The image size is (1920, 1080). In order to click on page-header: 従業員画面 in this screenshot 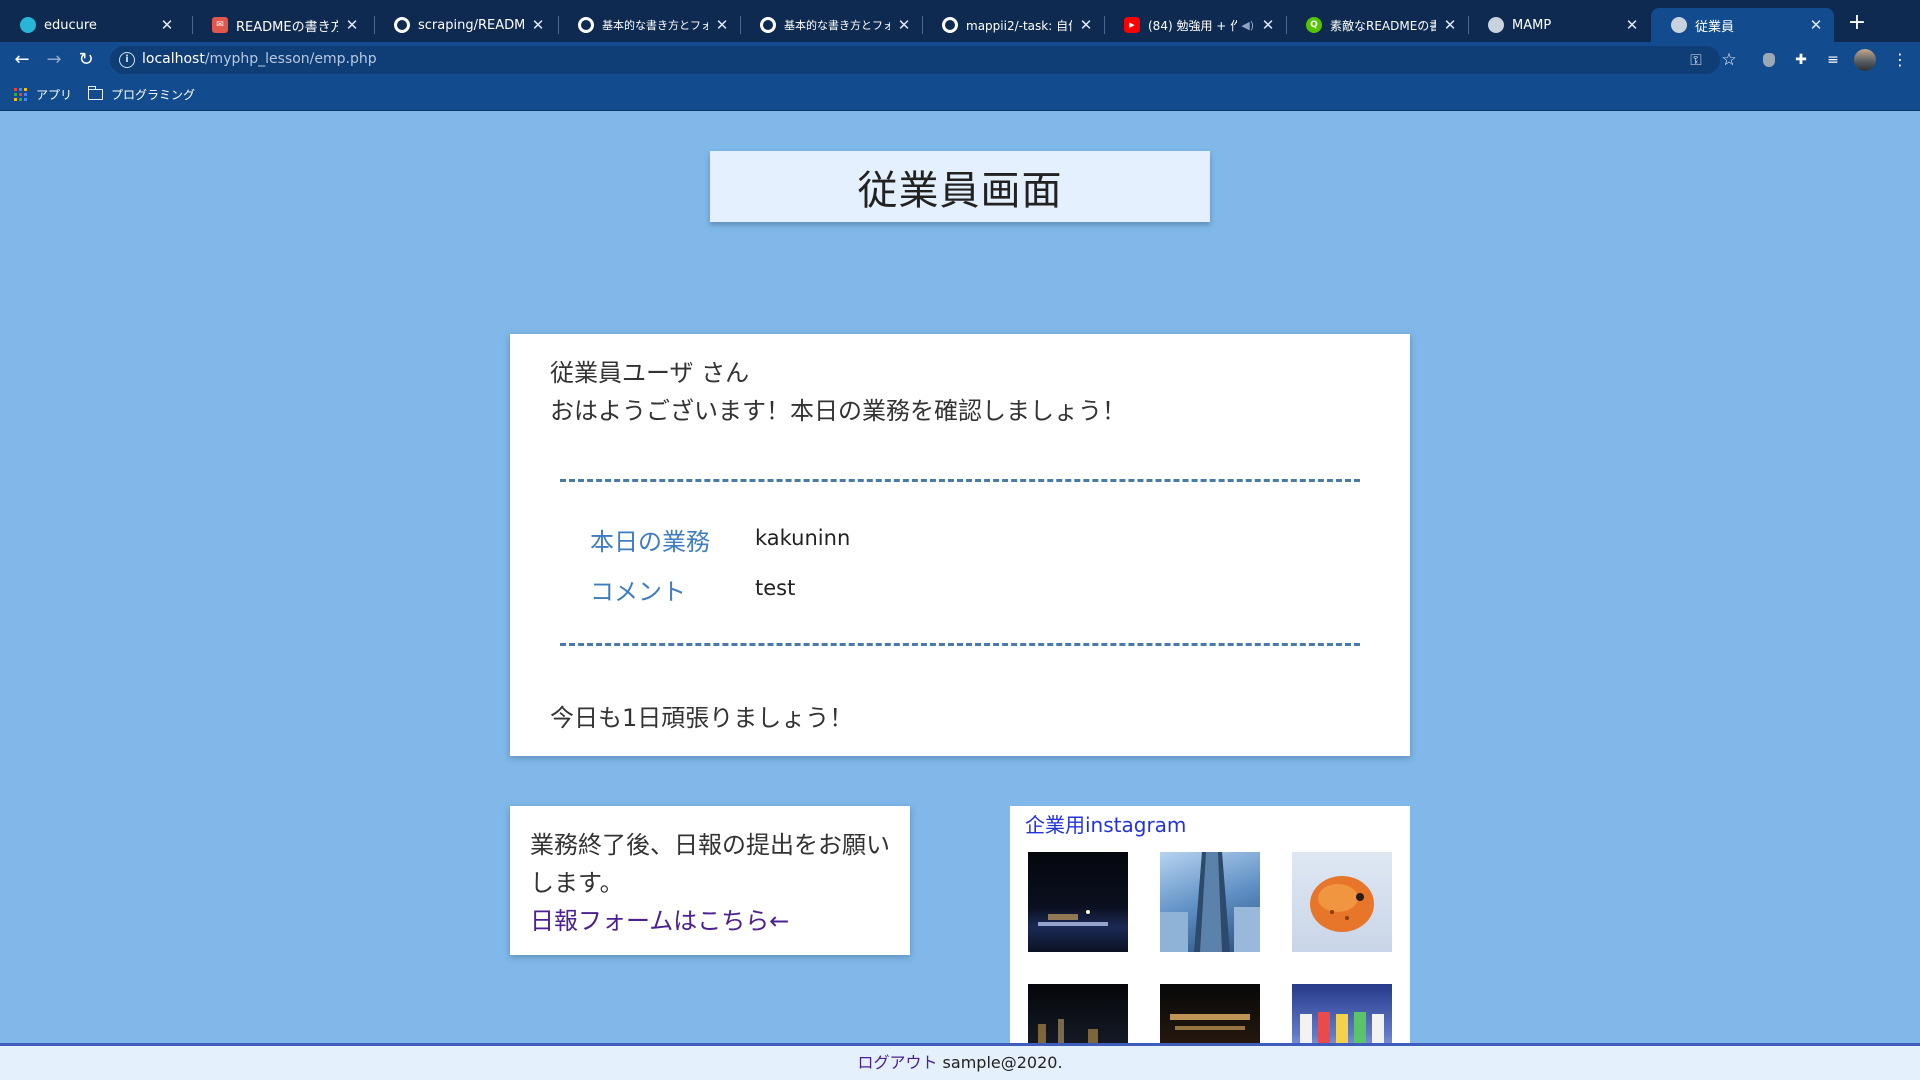, I will do `click(960, 186)`.